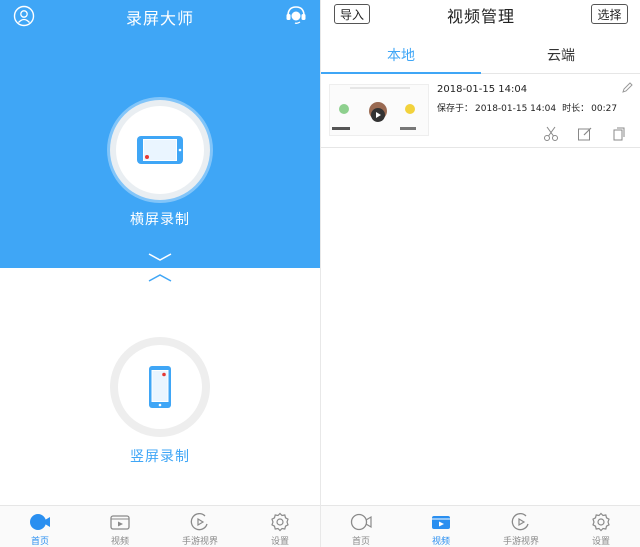  I want to click on portrait-record-label: 竖屏录制, so click(160, 456).